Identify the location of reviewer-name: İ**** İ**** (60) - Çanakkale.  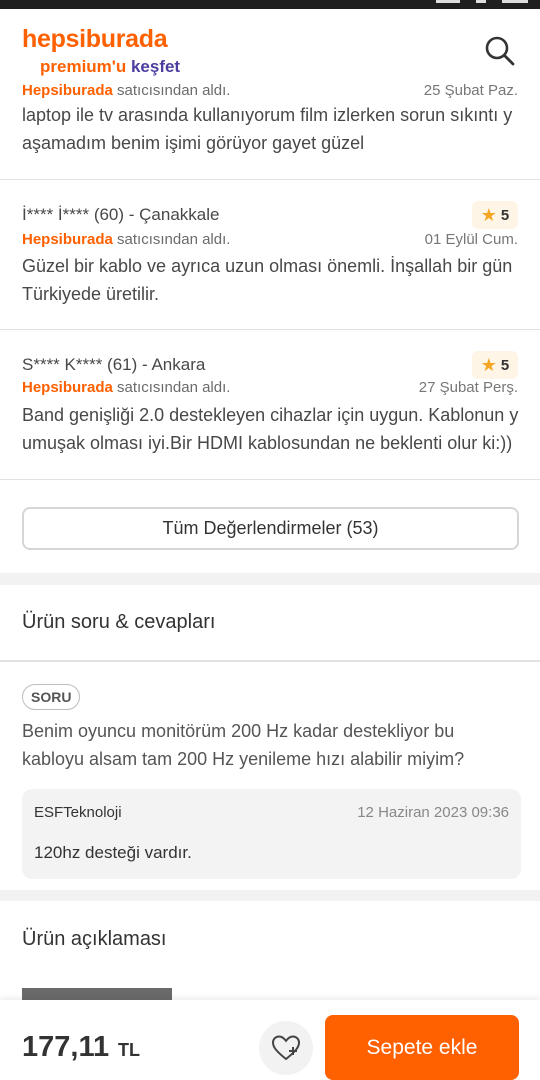
(121, 214).